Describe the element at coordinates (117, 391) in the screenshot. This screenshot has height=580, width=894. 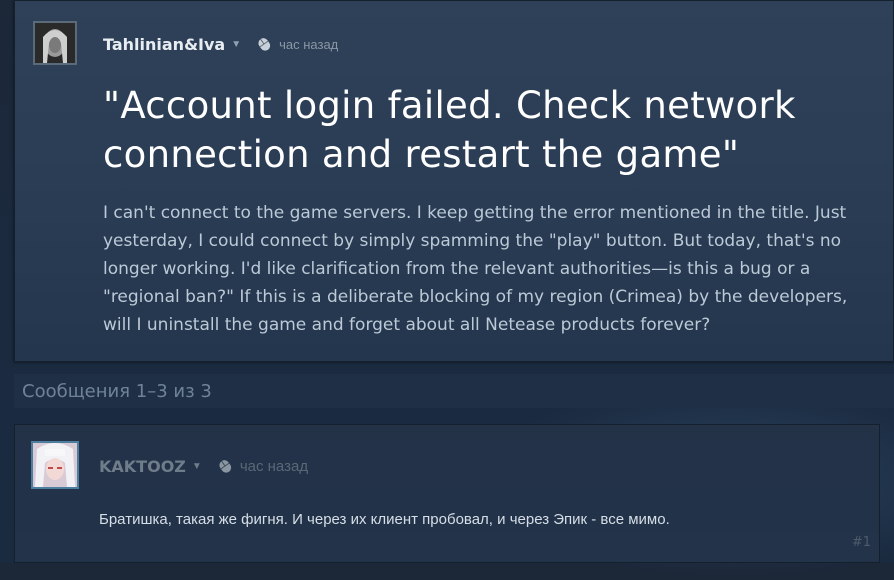
I see `messages-count-label: Сообщения 1–3 из 3` at that location.